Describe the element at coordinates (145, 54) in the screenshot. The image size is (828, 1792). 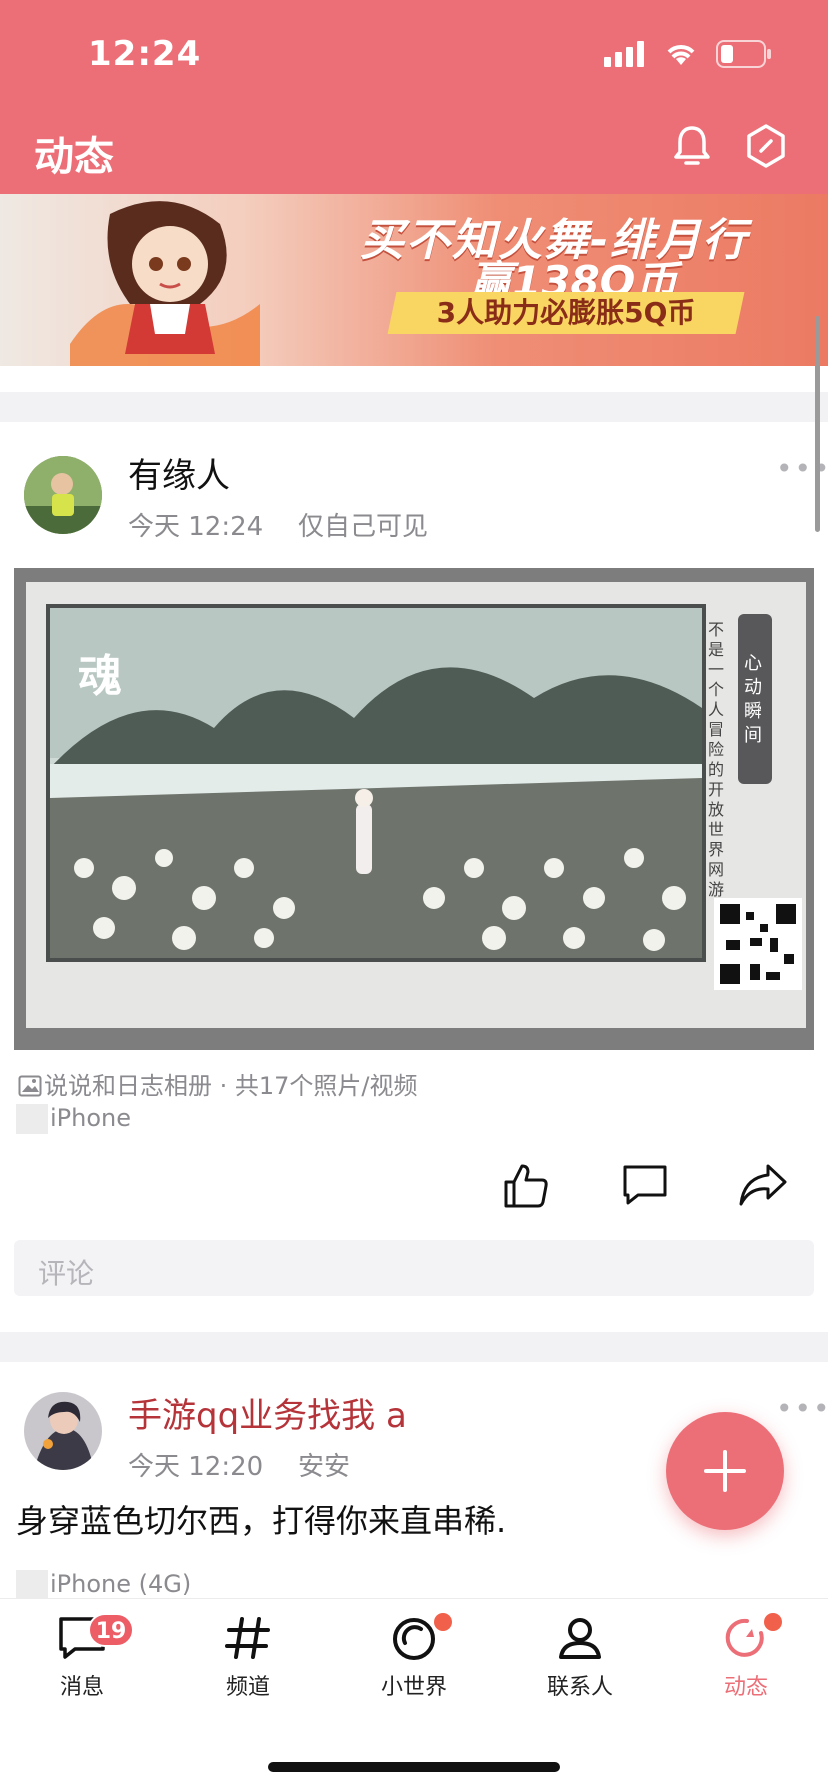
I see `status-time: 12:24` at that location.